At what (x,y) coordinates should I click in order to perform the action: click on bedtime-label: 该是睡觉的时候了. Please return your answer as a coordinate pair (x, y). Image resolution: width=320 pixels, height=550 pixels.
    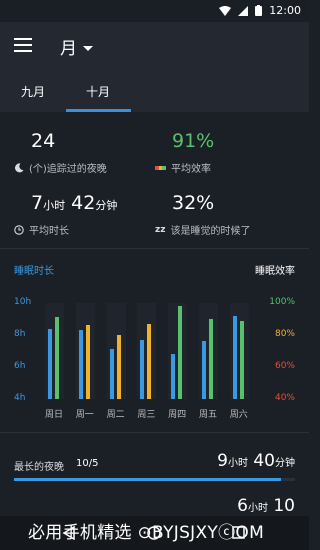
    Looking at the image, I should click on (210, 231).